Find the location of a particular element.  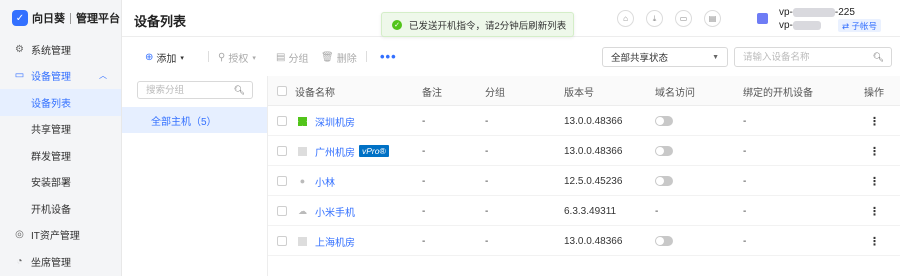

table-row: 深圳机房 - - 13.0.0.48366 - ⋮ is located at coordinates (584, 121).